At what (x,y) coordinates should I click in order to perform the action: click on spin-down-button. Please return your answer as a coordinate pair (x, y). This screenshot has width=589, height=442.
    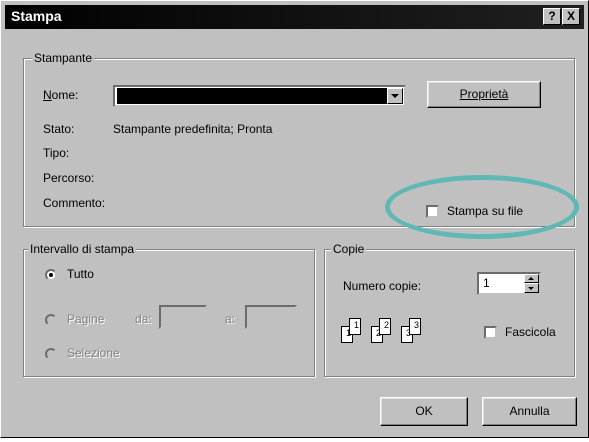
    Looking at the image, I should click on (531, 288).